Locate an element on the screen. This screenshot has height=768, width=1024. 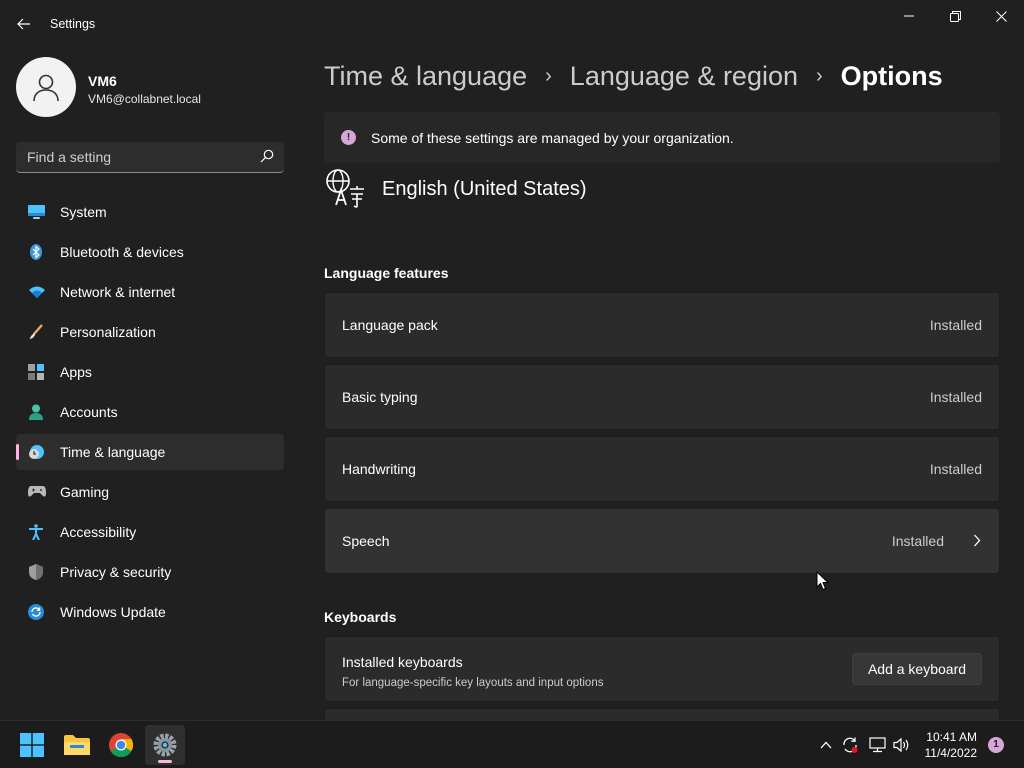
chevron-up-icon is located at coordinates (826, 745).